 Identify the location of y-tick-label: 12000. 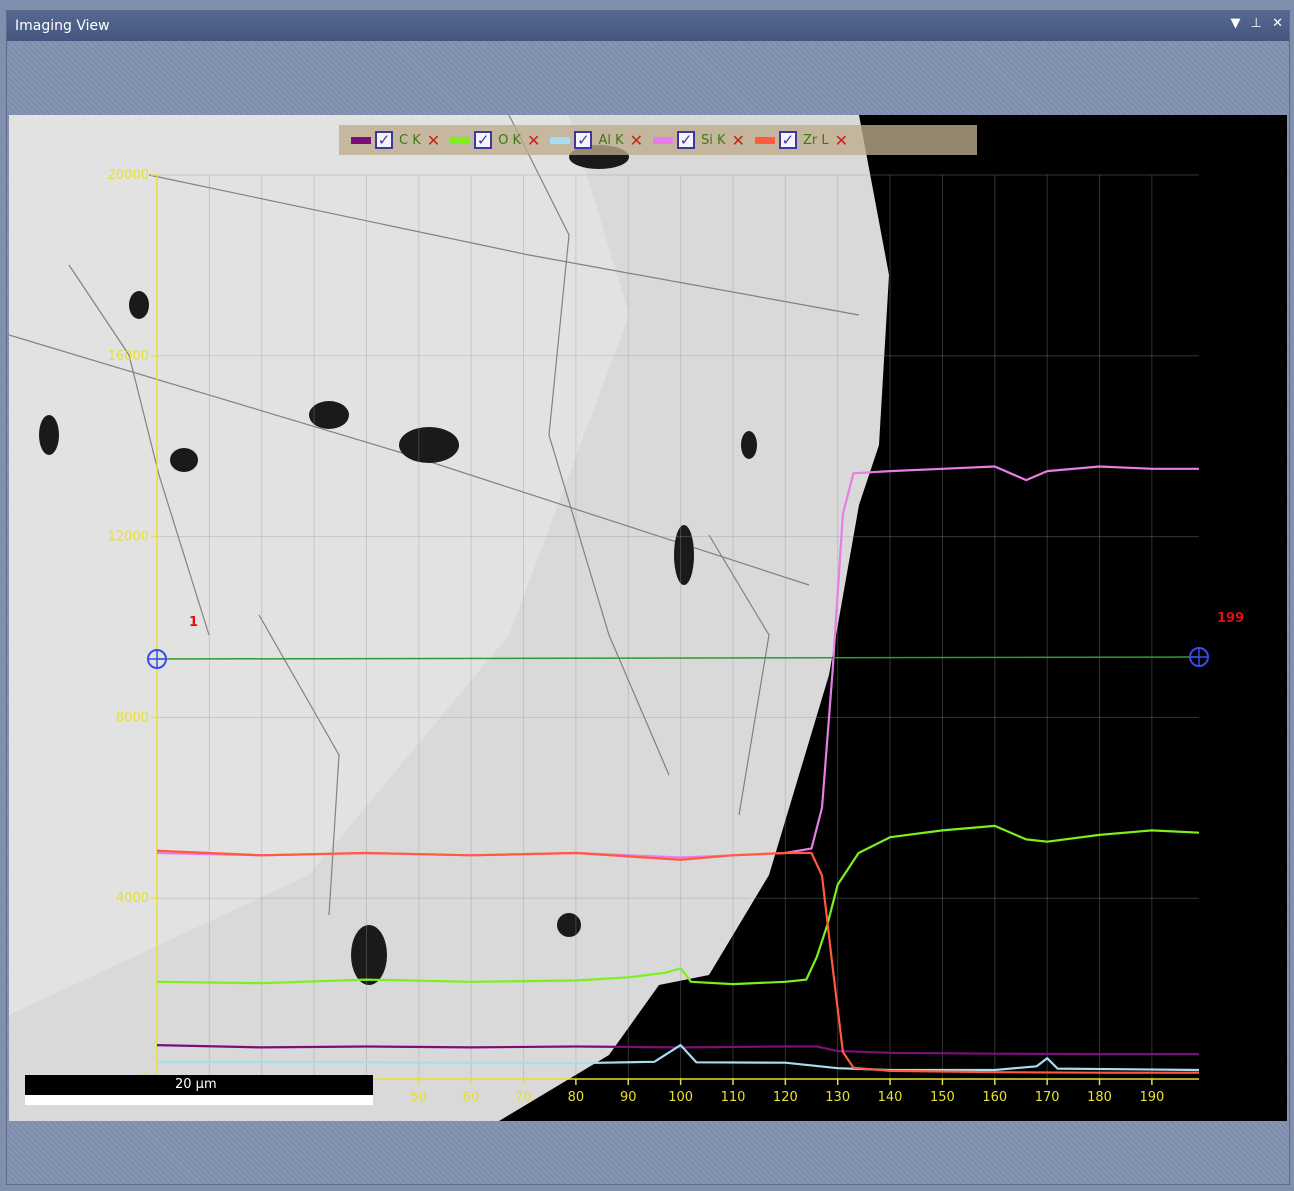
(128, 537).